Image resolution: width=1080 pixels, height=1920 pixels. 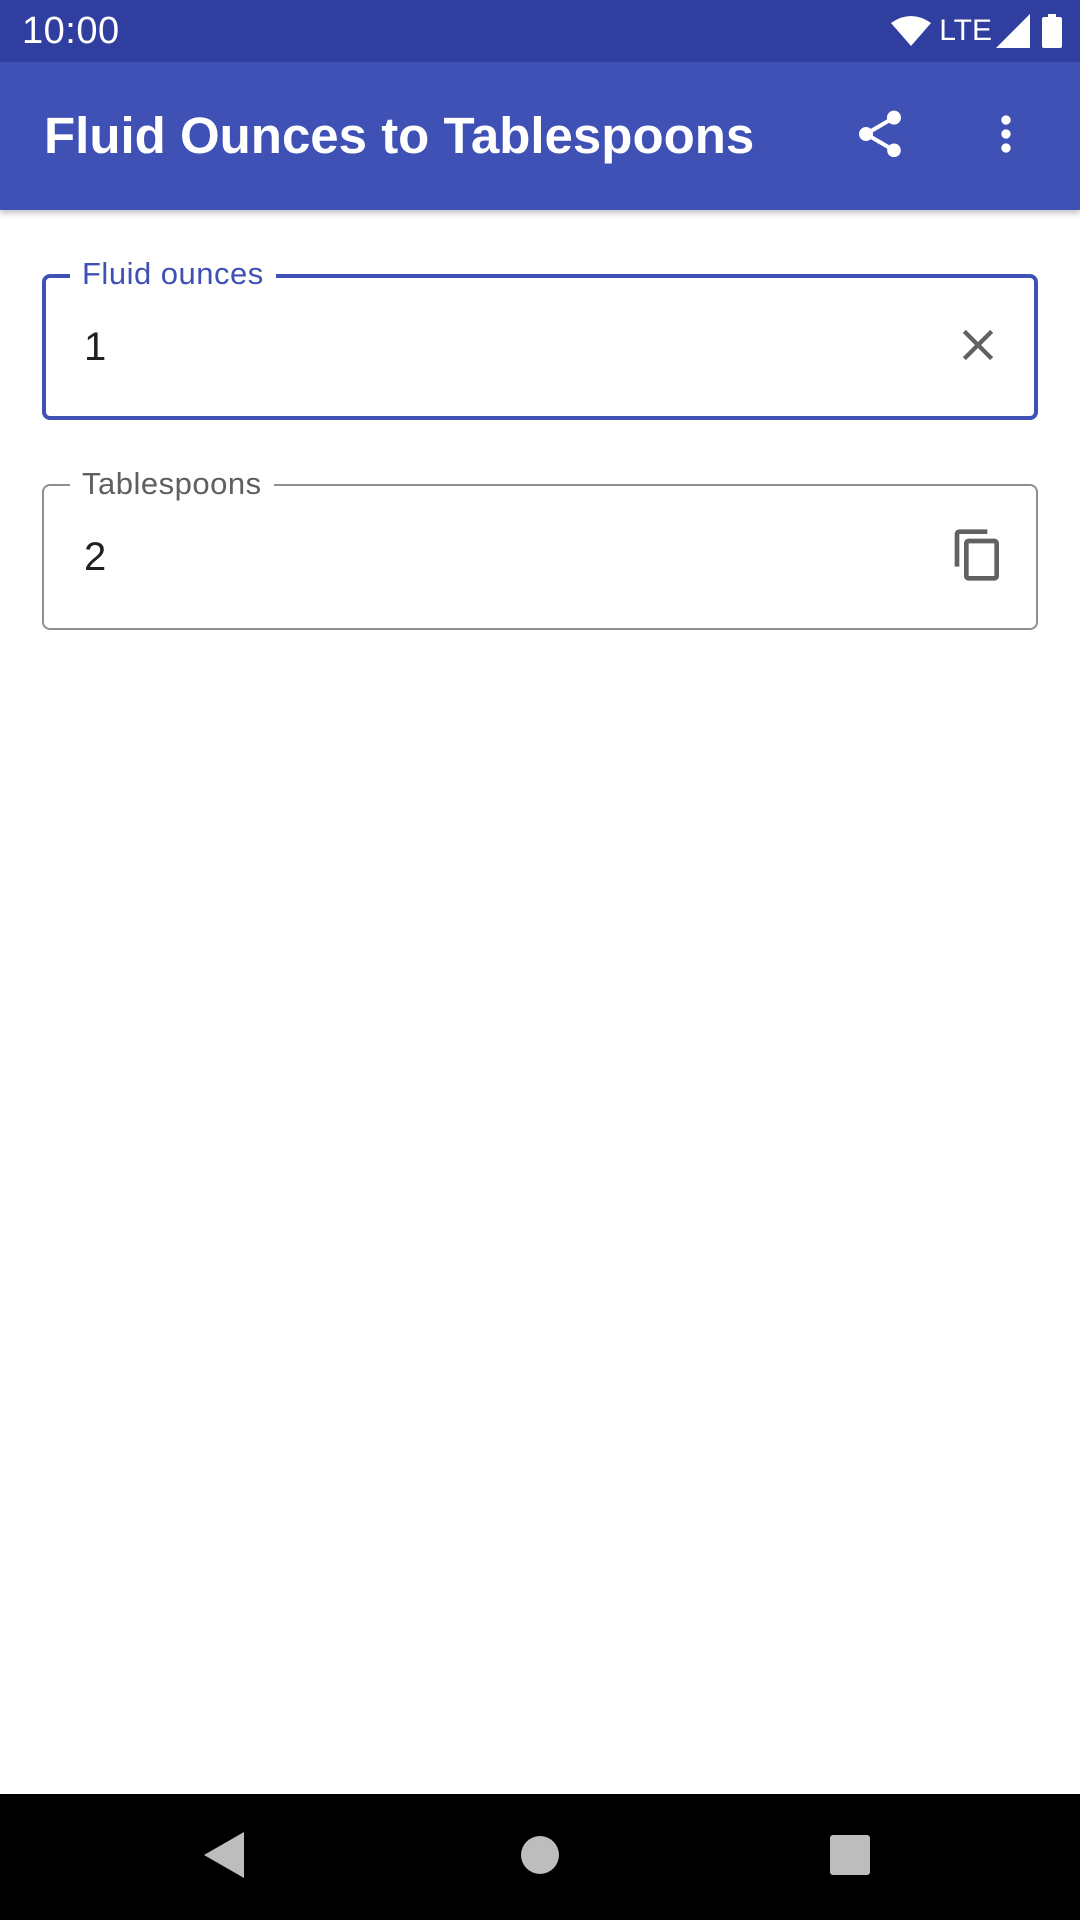 What do you see at coordinates (540, 337) in the screenshot?
I see `fluid-ounces-field: Fluid ounces 1` at bounding box center [540, 337].